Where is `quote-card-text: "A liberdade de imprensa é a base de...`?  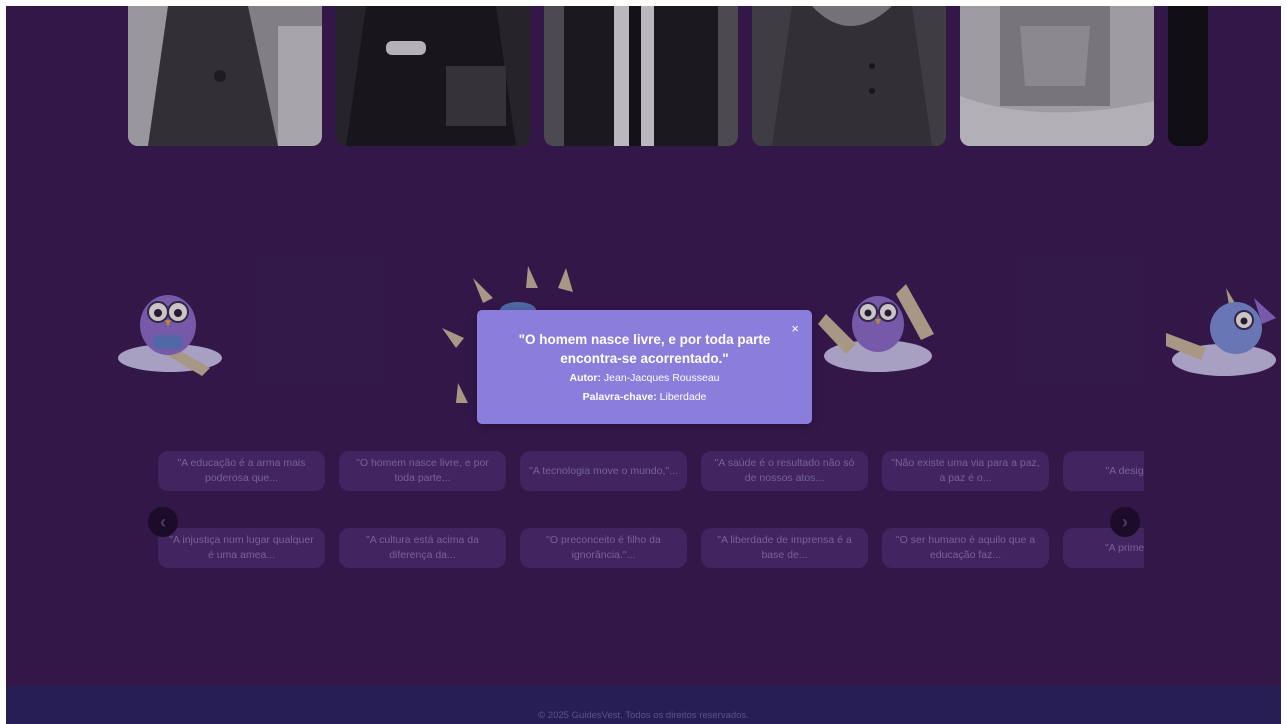
quote-card-text: "A liberdade de imprensa é a base de... is located at coordinates (784, 547).